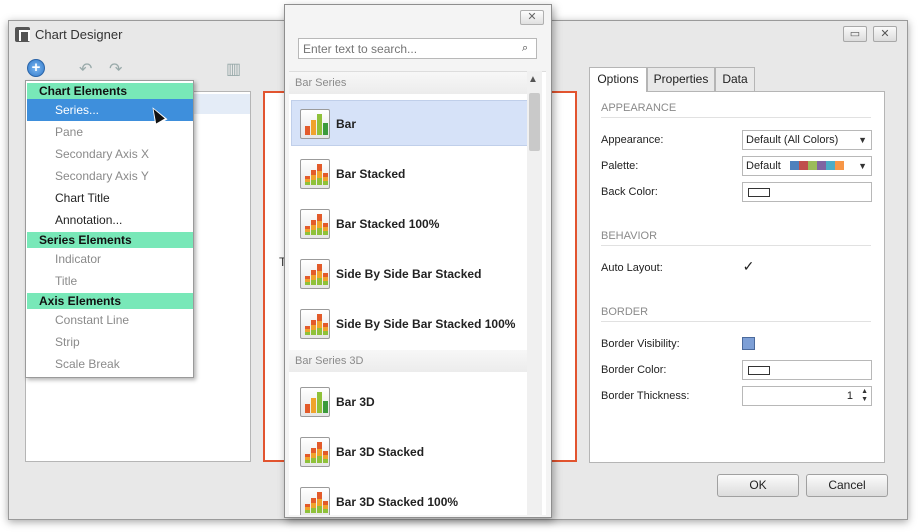 The height and width of the screenshot is (532, 918). What do you see at coordinates (885, 34) in the screenshot?
I see `close-button: ✕` at bounding box center [885, 34].